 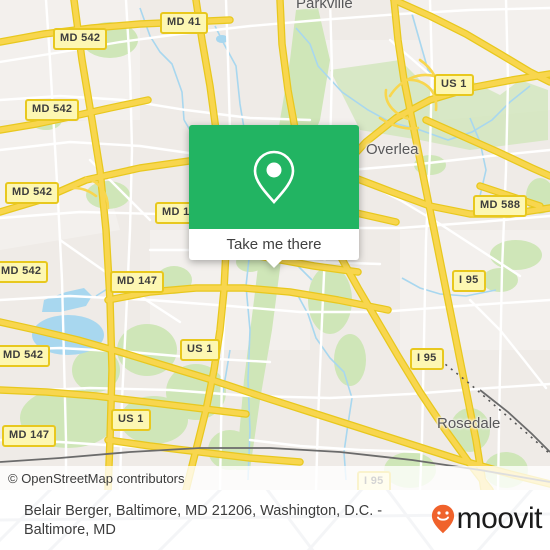 What do you see at coordinates (274, 263) in the screenshot?
I see `callout-pointer-tail` at bounding box center [274, 263].